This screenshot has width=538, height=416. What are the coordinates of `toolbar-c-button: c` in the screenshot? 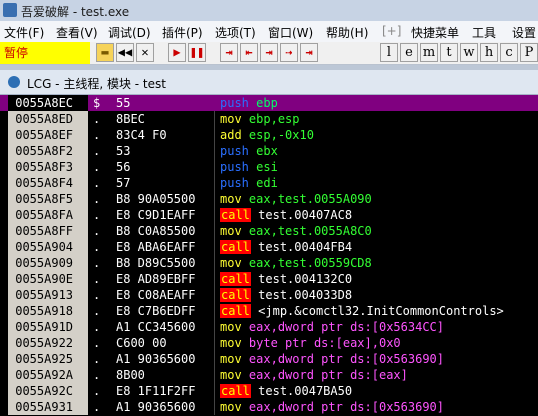 It's located at (509, 52).